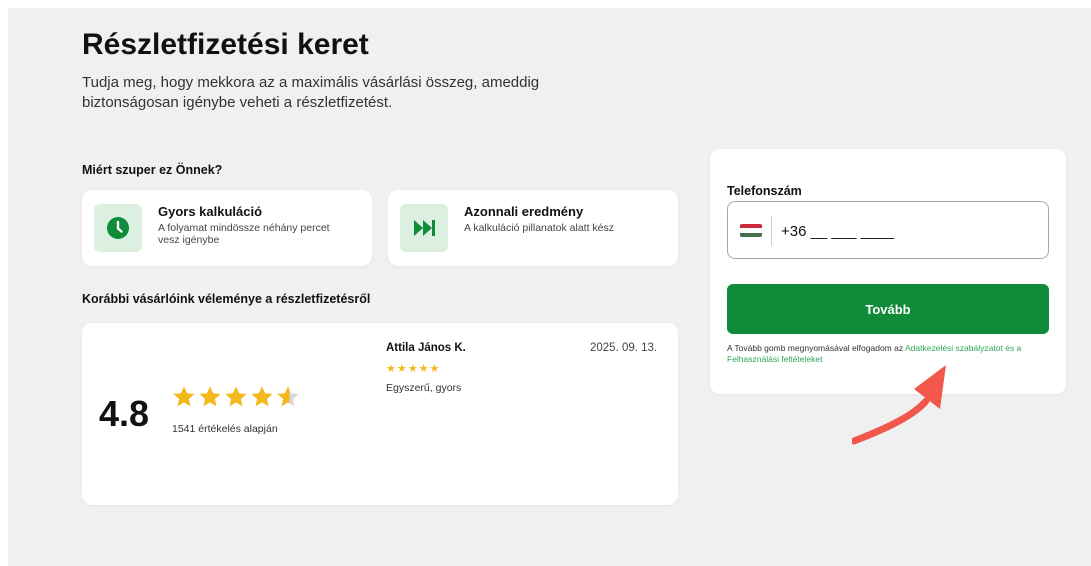 Image resolution: width=1091 pixels, height=566 pixels. Describe the element at coordinates (764, 191) in the screenshot. I see `phone-label: Telefonszám` at that location.